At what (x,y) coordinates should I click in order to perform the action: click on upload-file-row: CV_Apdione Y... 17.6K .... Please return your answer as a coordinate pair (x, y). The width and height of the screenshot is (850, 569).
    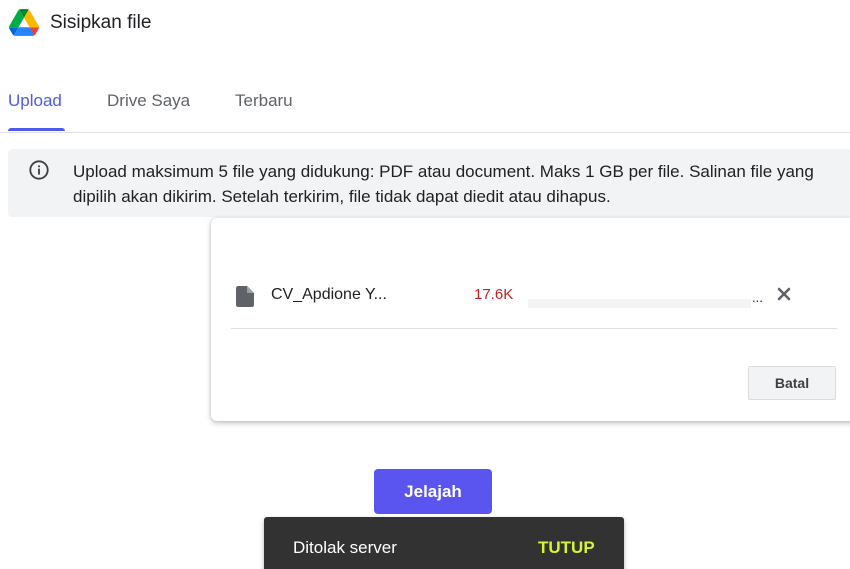
    Looking at the image, I should click on (534, 298).